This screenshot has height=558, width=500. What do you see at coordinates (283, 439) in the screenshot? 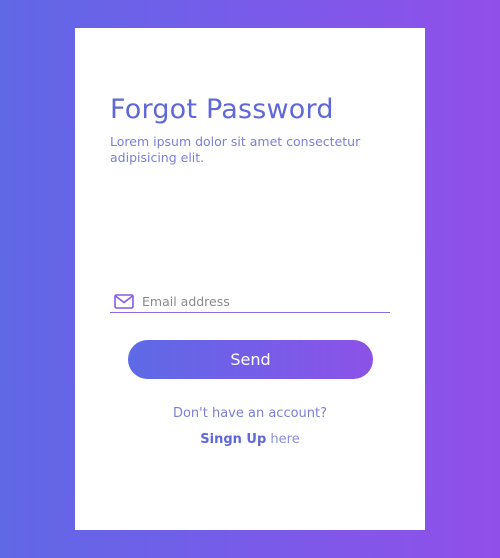
I see `signup-suffix: here` at bounding box center [283, 439].